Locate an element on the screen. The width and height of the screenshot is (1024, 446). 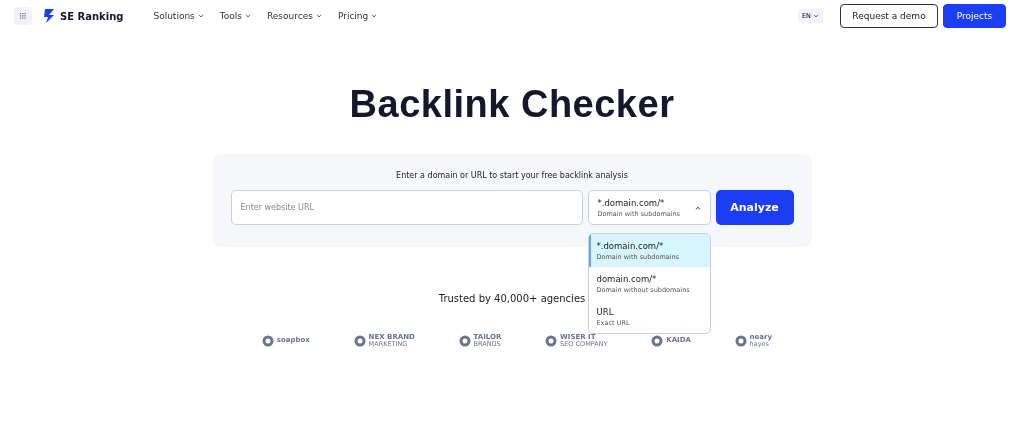
search-prompt: Enter a domain or URL to start your free backlink analysis is located at coordinates (512, 175).